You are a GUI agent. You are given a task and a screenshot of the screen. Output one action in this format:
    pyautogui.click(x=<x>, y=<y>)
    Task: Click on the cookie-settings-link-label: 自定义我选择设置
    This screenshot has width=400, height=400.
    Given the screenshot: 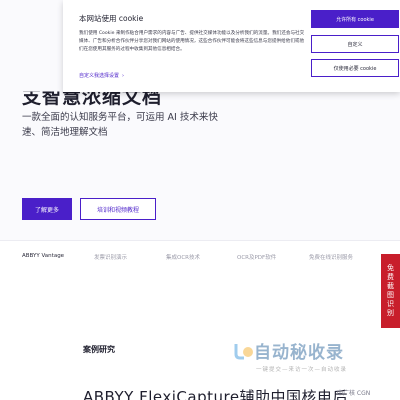 What is the action you would take?
    pyautogui.click(x=99, y=76)
    